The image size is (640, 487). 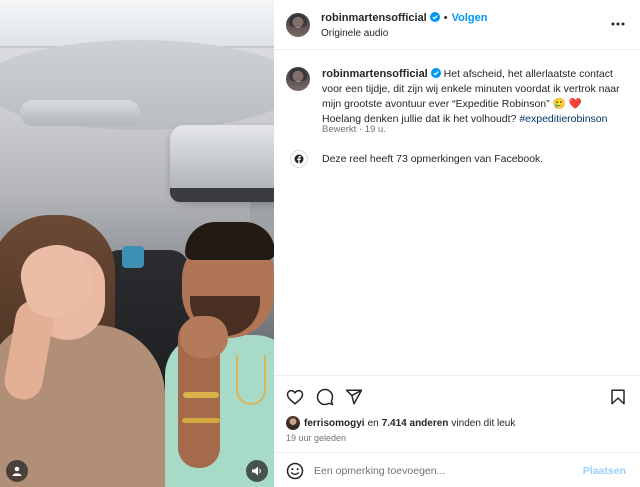 I want to click on likes-suffix: vinden dit leuk, so click(x=483, y=423).